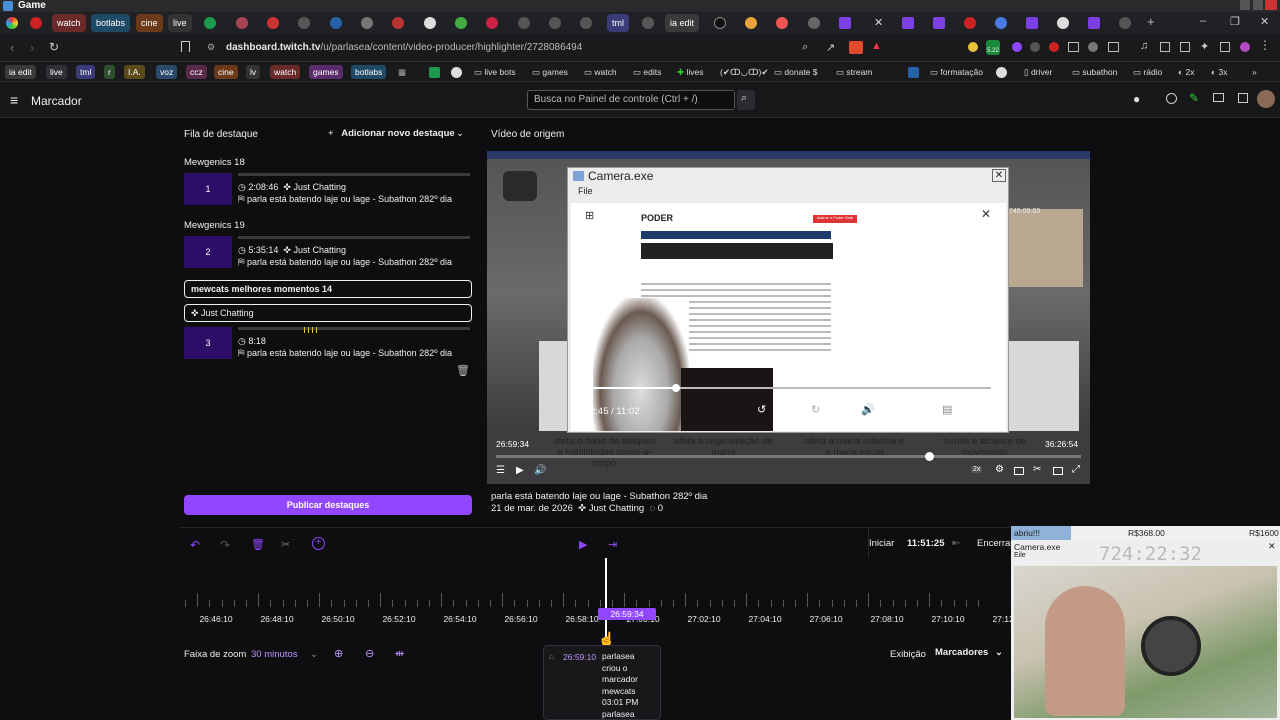 This screenshot has width=1280, height=720. Describe the element at coordinates (868, 409) in the screenshot. I see `inner-volume-icon: 🔊` at that location.